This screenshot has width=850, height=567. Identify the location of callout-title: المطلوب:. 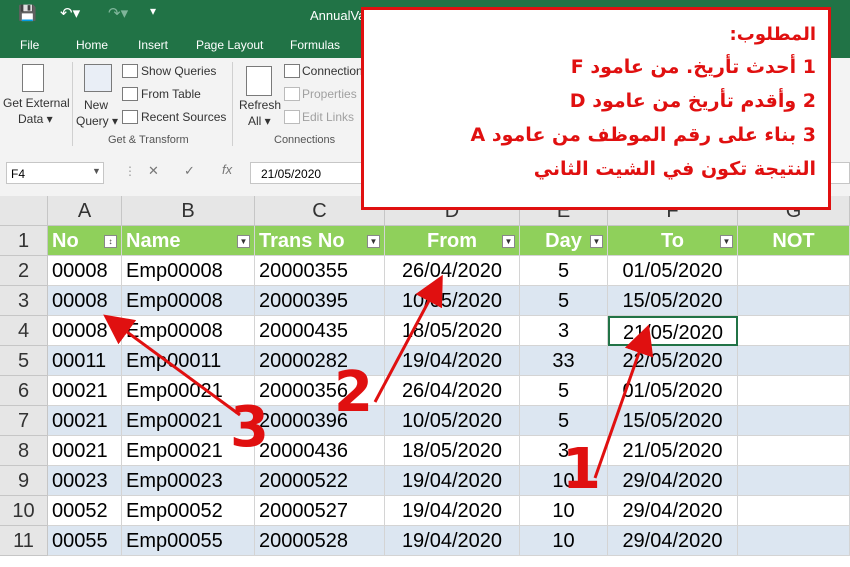
(772, 34).